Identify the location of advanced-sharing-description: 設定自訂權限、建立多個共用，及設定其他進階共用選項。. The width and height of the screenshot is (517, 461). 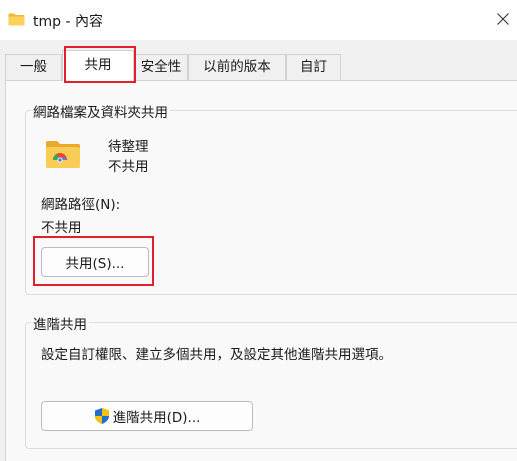
(216, 355).